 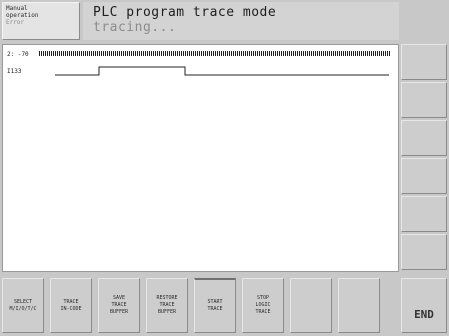 What do you see at coordinates (119, 305) in the screenshot?
I see `save-trace-buffer-softkey: SAVE TRACE BUFFER` at bounding box center [119, 305].